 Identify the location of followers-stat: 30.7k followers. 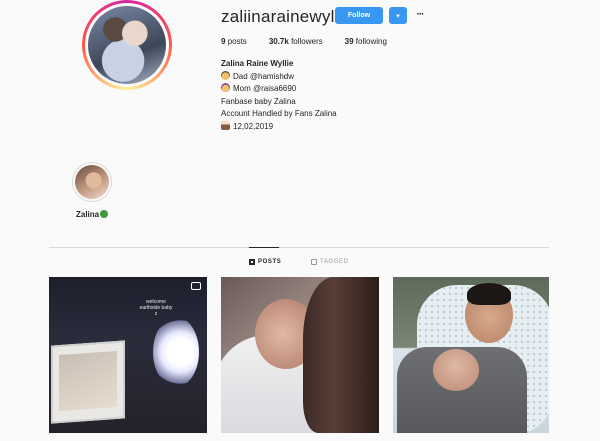
(296, 41).